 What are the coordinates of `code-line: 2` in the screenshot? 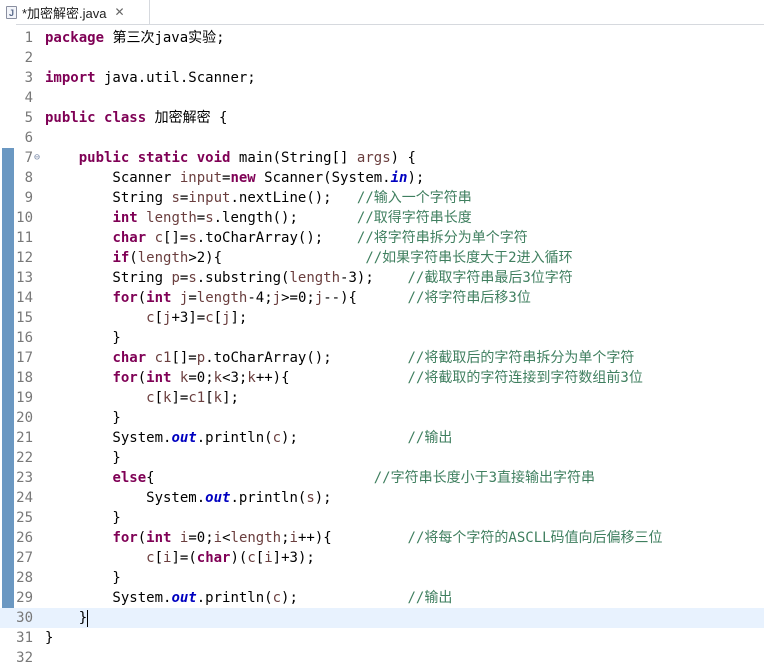 It's located at (382, 58).